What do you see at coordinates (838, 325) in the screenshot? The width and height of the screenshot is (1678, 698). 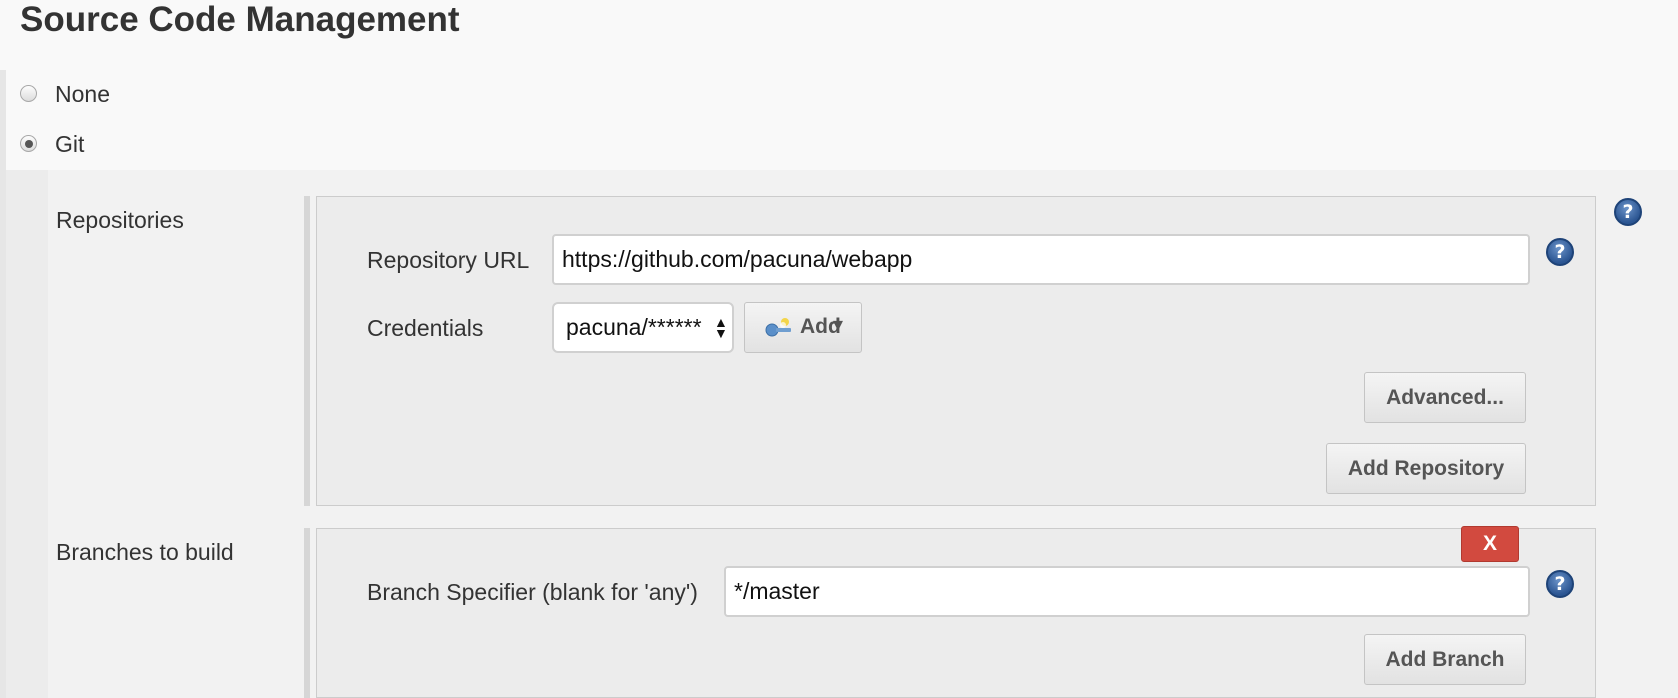 I see `chevron-down-icon: ▾` at bounding box center [838, 325].